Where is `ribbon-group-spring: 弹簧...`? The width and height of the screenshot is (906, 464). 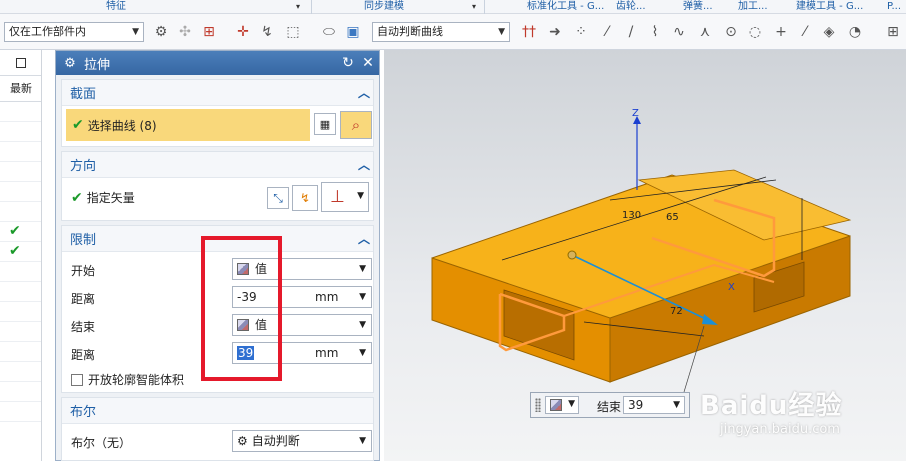 ribbon-group-spring: 弹簧... is located at coordinates (698, 7).